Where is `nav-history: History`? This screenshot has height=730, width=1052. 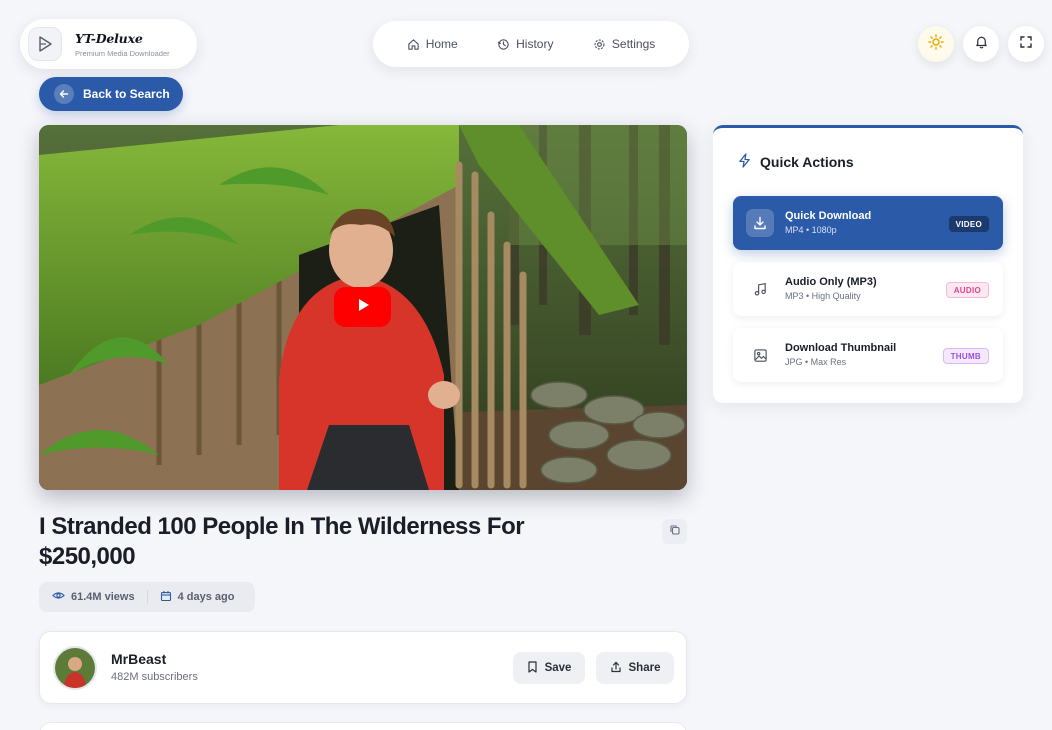
nav-history: History is located at coordinates (525, 44).